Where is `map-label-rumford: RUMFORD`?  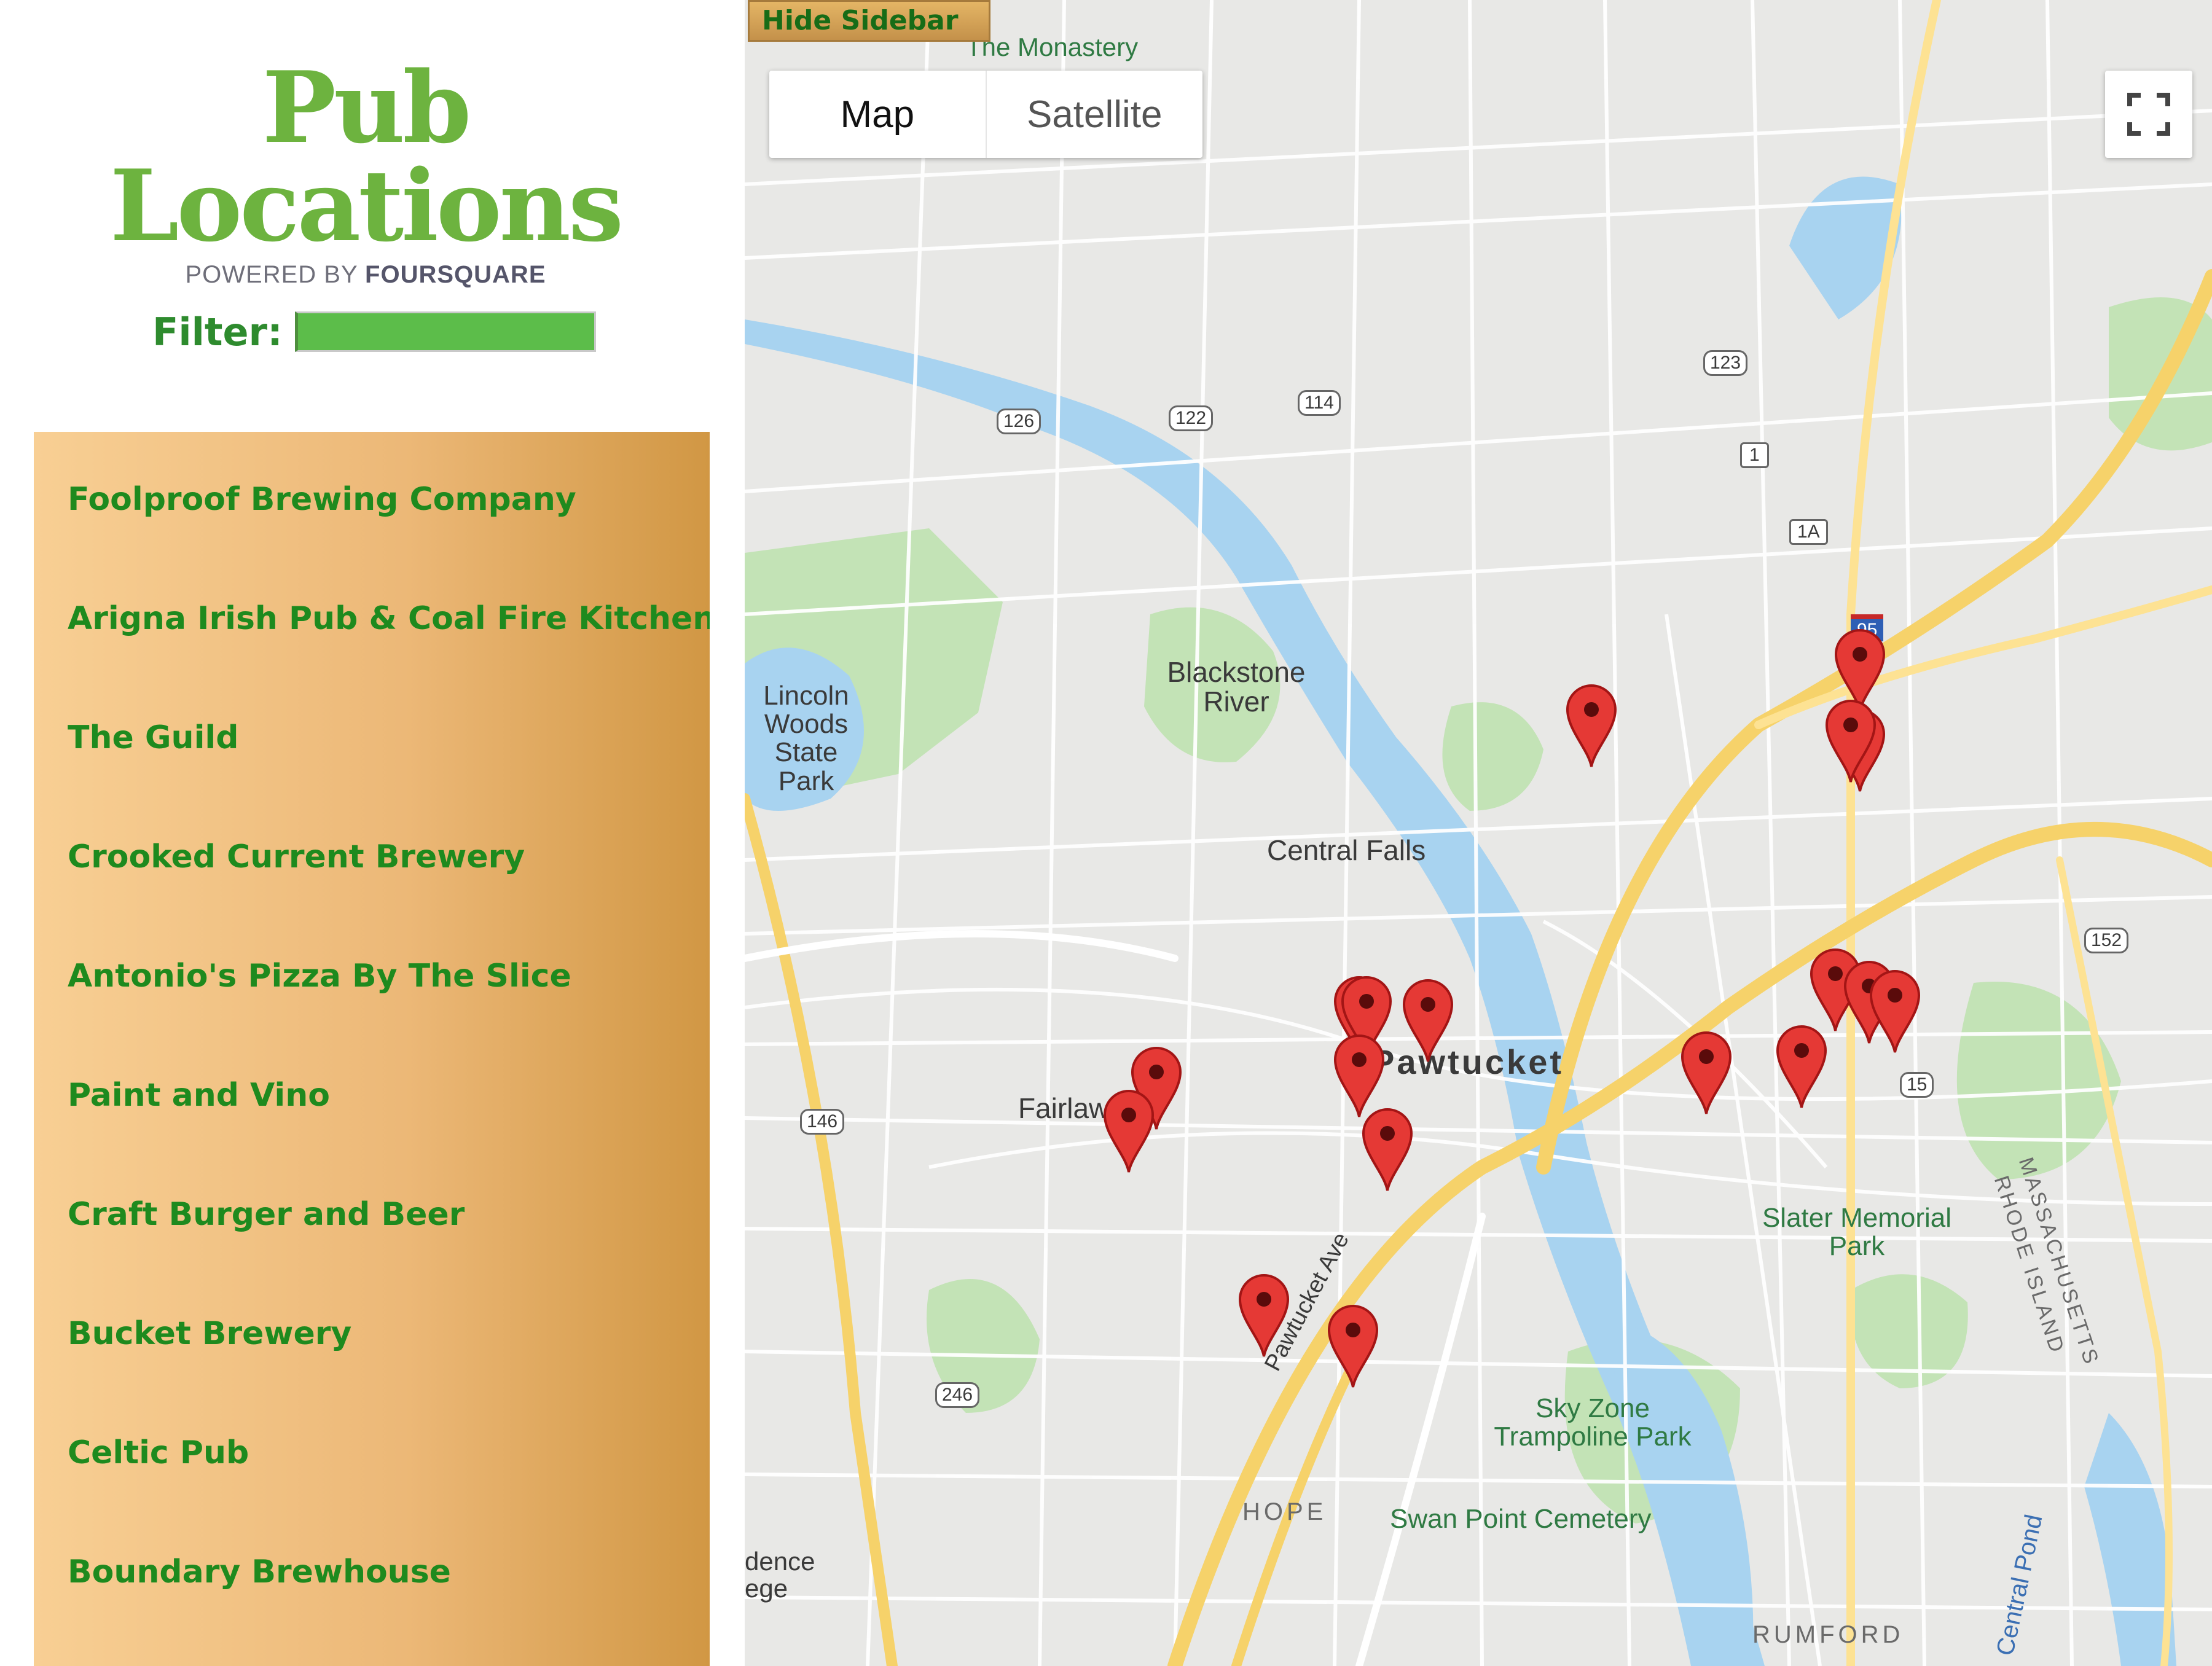
map-label-rumford: RUMFORD is located at coordinates (1828, 1634).